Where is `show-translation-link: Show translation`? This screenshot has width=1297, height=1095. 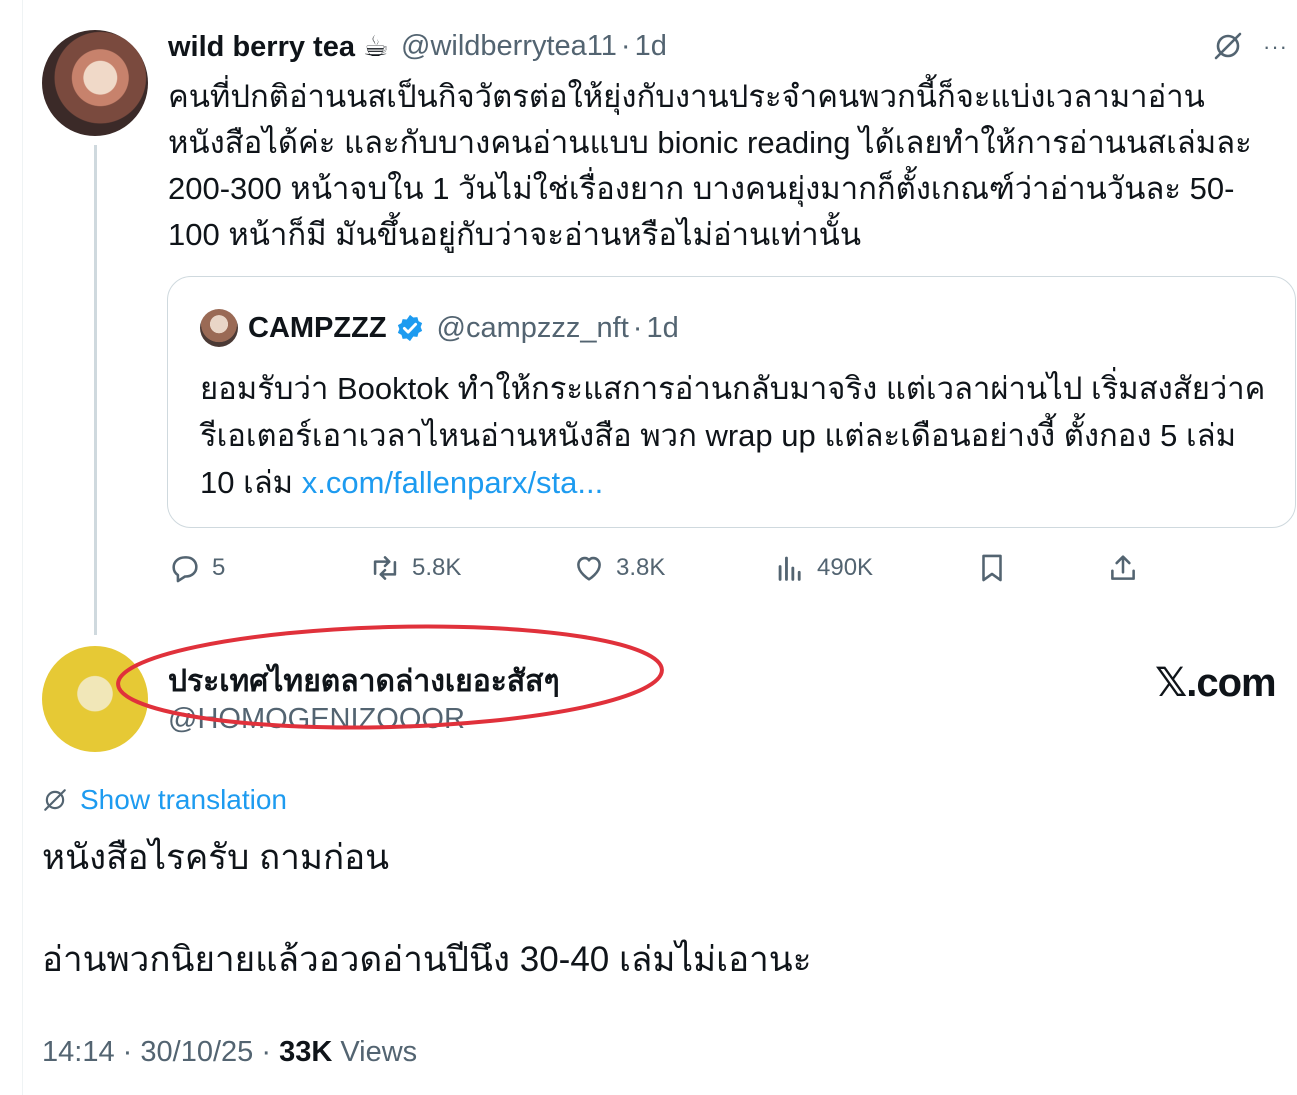
show-translation-link: Show translation is located at coordinates (164, 800).